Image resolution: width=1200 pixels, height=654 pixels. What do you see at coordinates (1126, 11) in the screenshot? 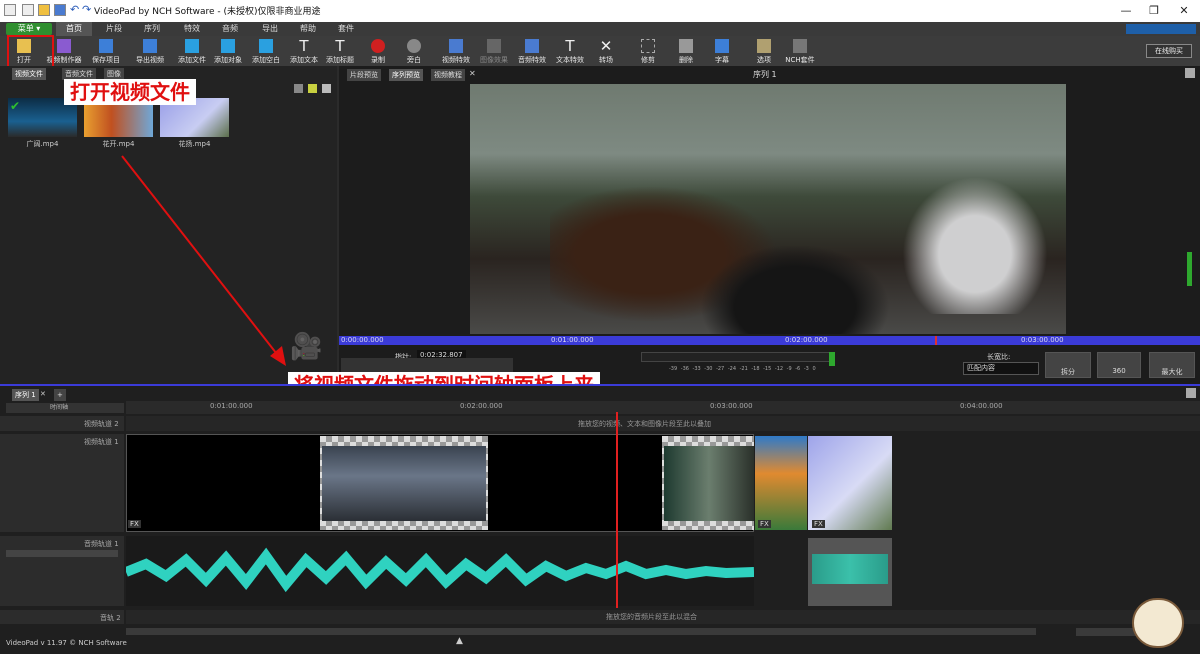
I see `minimize-button: —` at bounding box center [1126, 11].